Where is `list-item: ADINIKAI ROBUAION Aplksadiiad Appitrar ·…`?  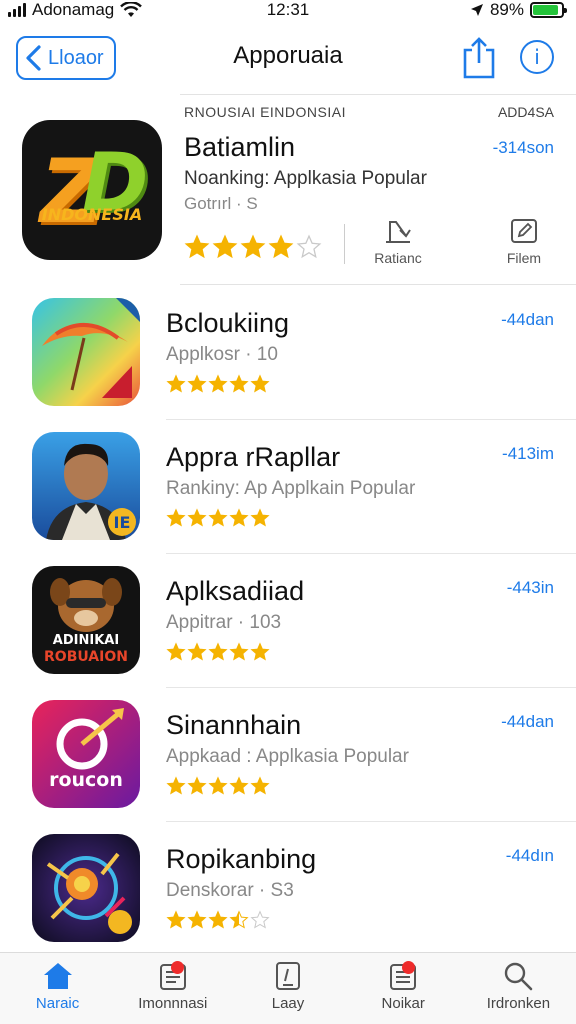
list-item: ADINIKAI ROBUAION Aplksadiiad Appitrar ·… is located at coordinates (288, 621).